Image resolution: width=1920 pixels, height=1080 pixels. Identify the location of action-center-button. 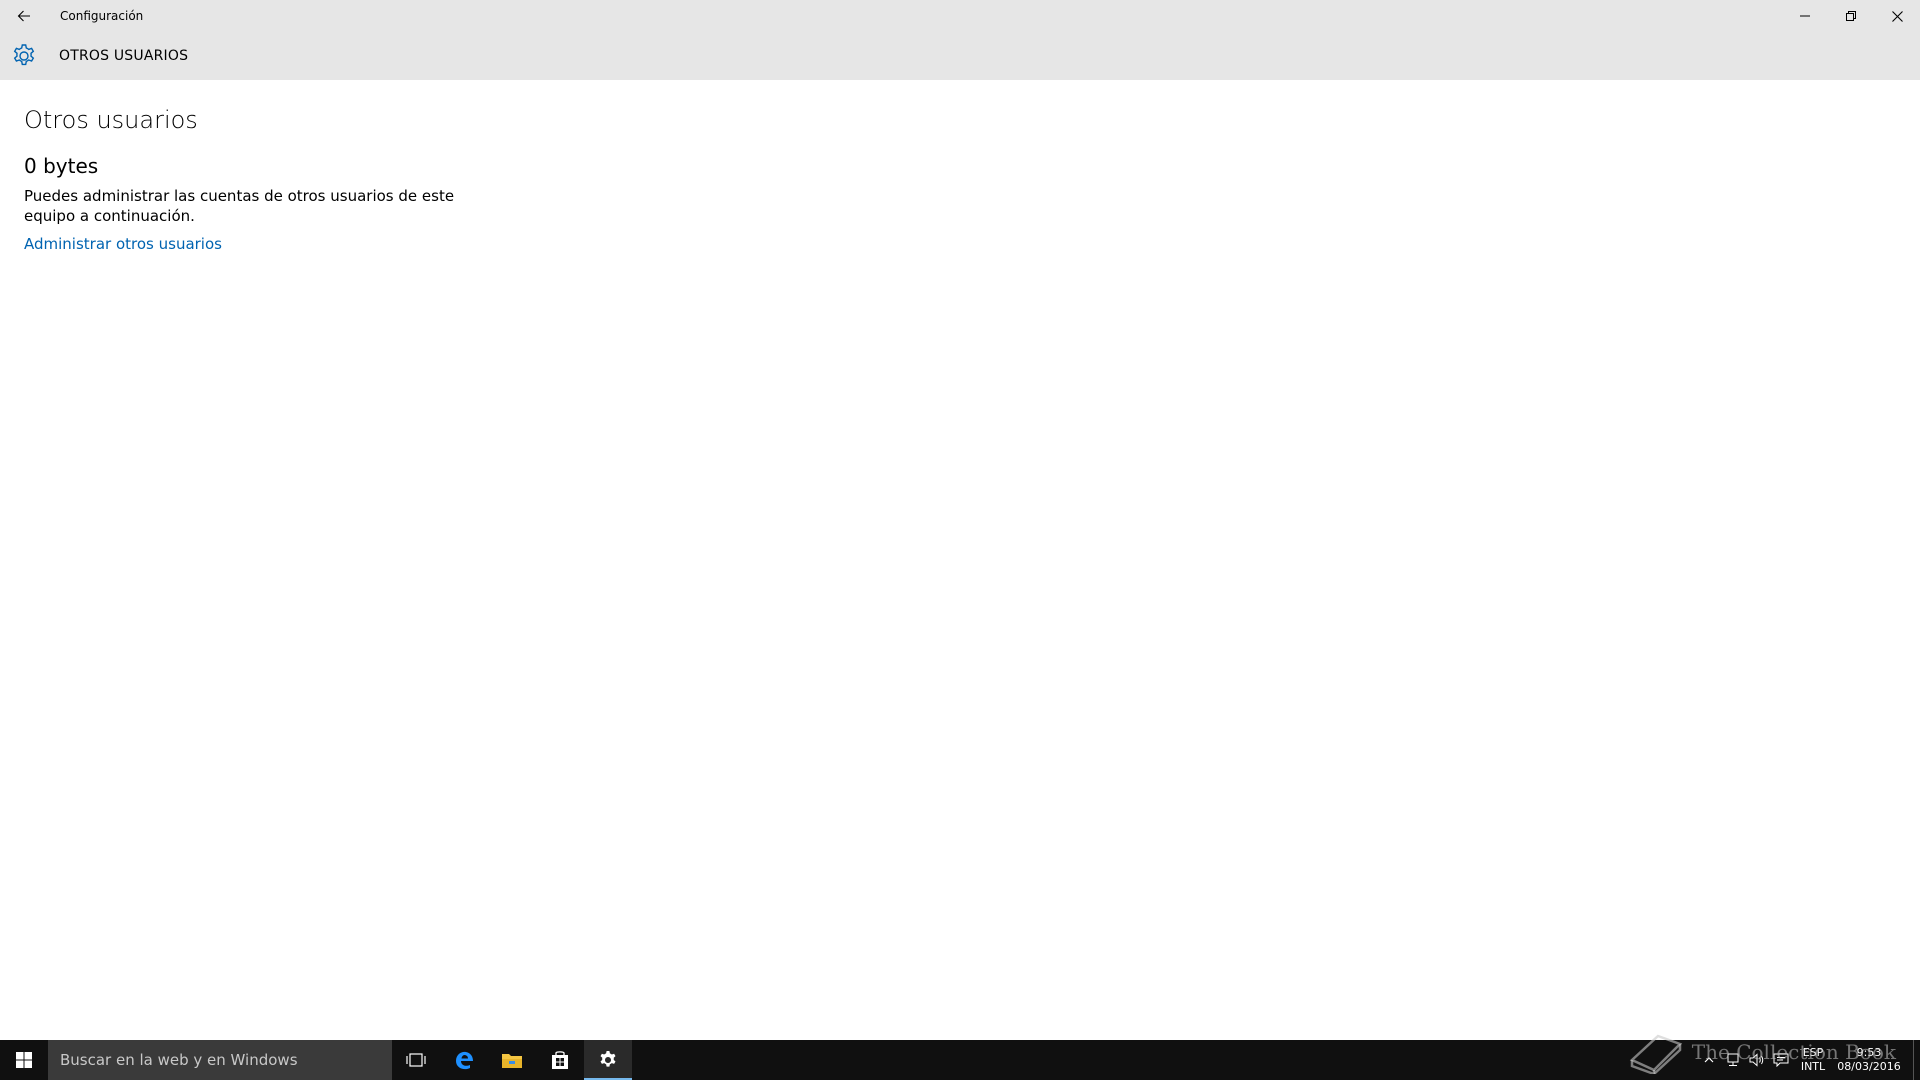
(1781, 1060).